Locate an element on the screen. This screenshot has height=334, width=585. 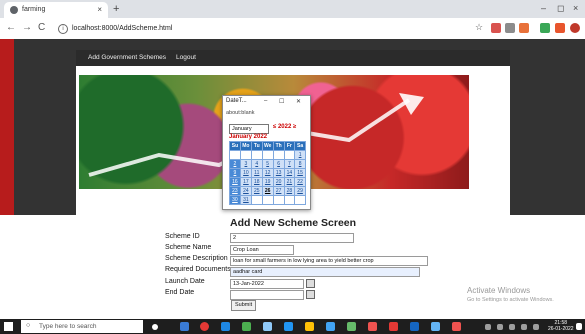
calendar-day-cell: 27 is located at coordinates (278, 191).